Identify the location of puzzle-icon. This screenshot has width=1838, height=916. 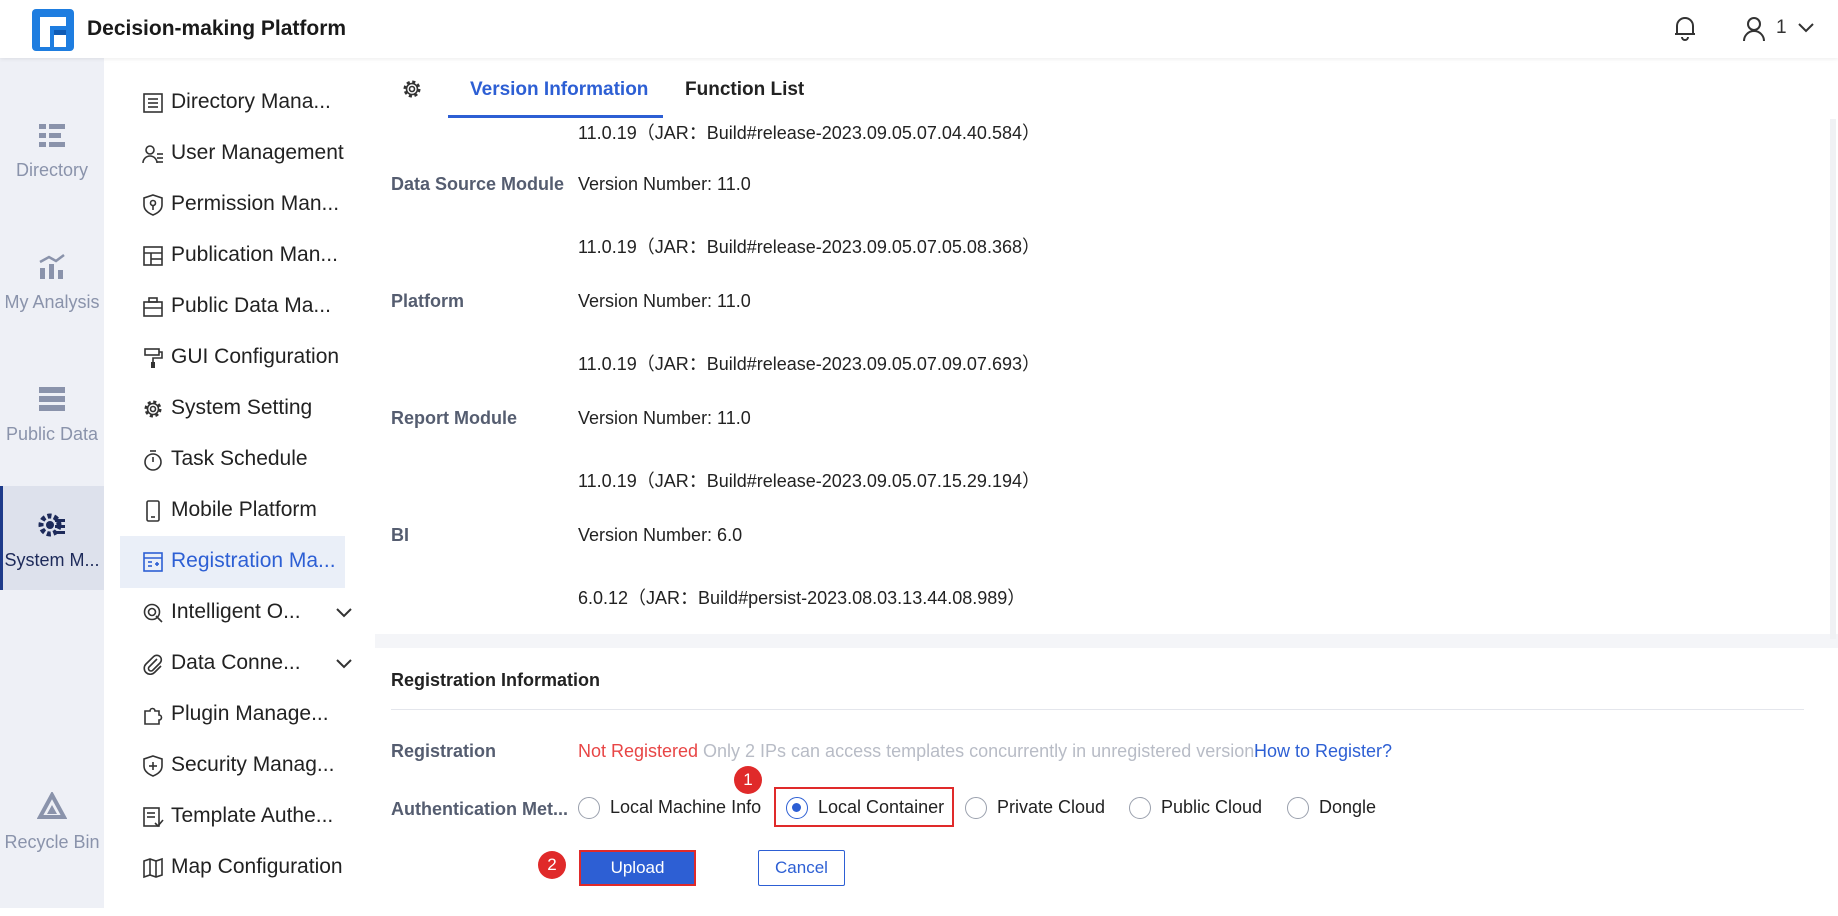
(153, 716).